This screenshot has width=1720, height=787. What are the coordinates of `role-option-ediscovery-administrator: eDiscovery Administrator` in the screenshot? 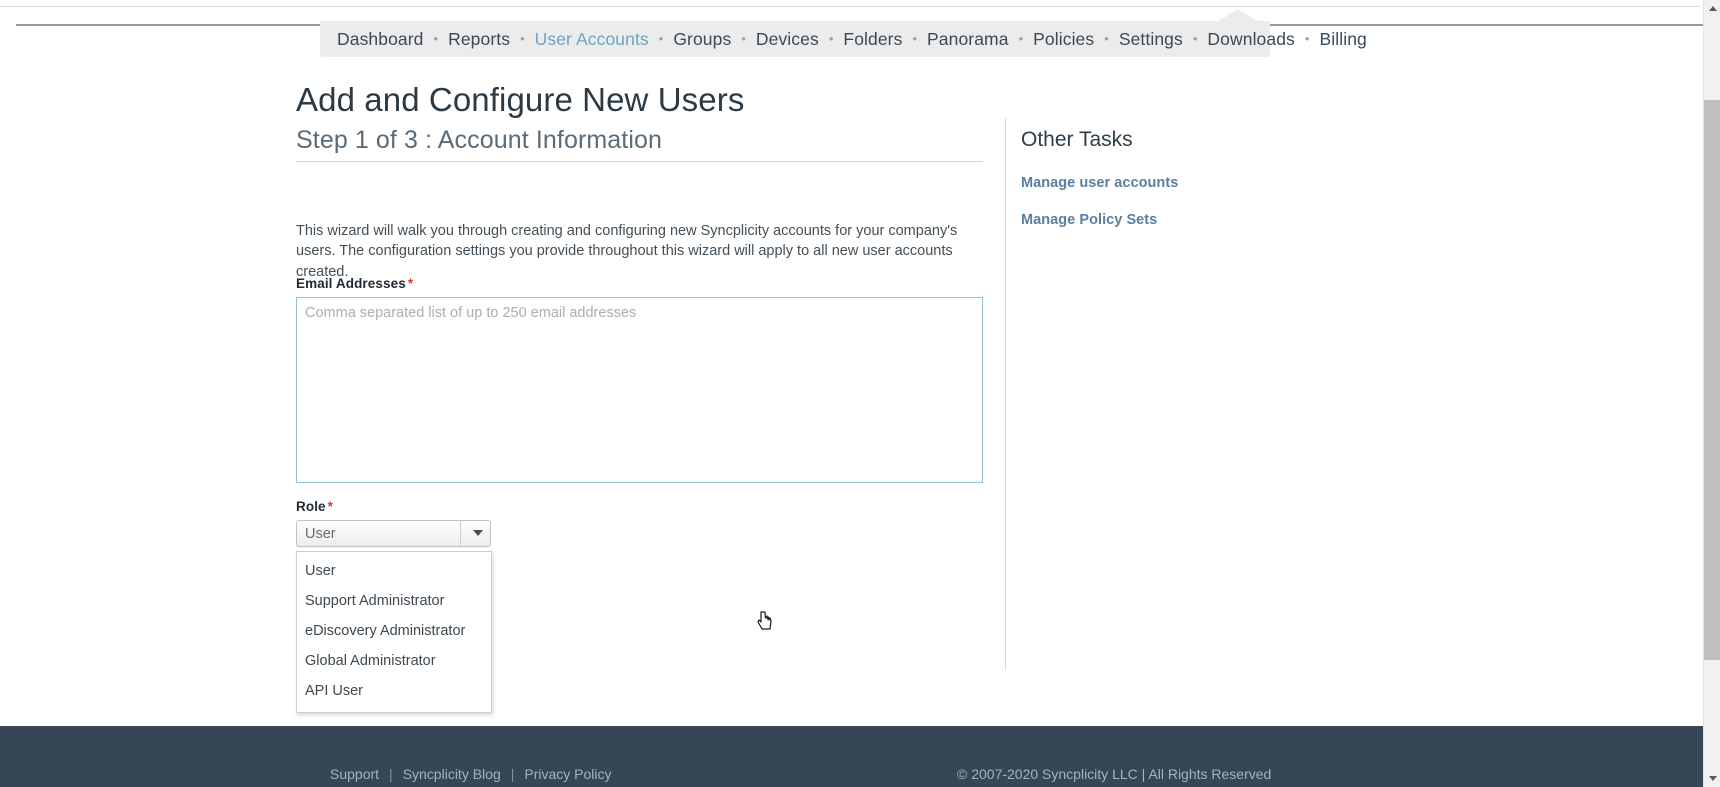 It's located at (394, 631).